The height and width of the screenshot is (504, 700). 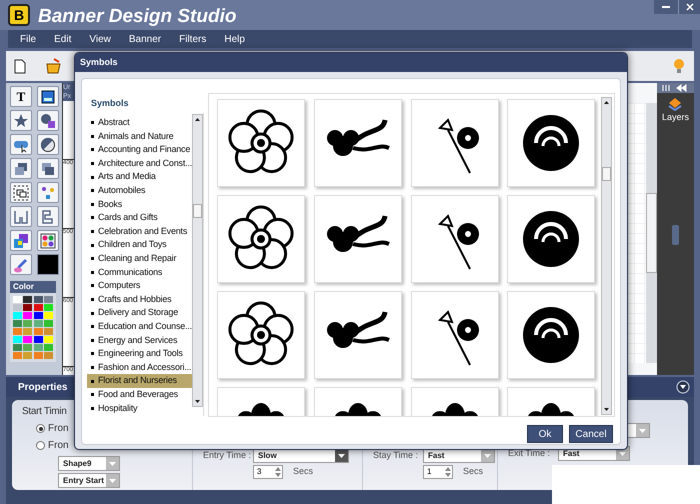 What do you see at coordinates (139, 408) in the screenshot?
I see `list-item: Hospitality` at bounding box center [139, 408].